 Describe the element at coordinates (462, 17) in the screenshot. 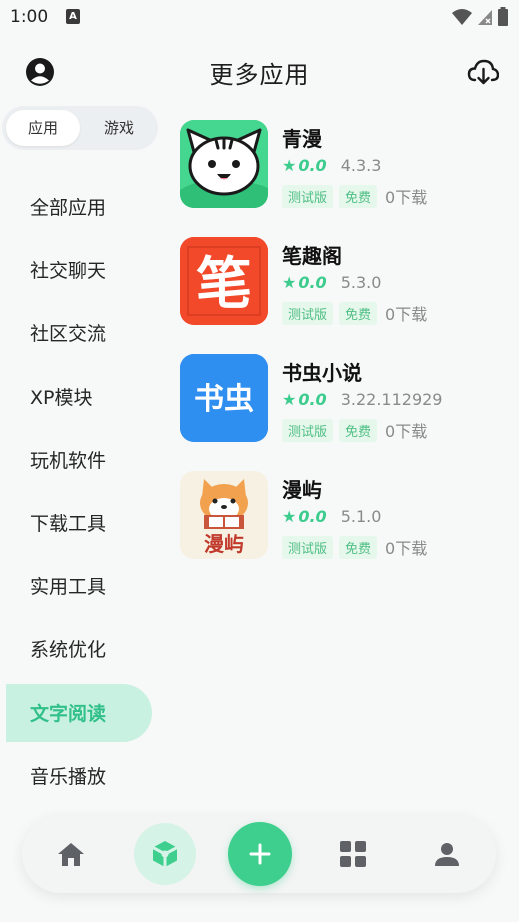

I see `wifi-icon` at that location.